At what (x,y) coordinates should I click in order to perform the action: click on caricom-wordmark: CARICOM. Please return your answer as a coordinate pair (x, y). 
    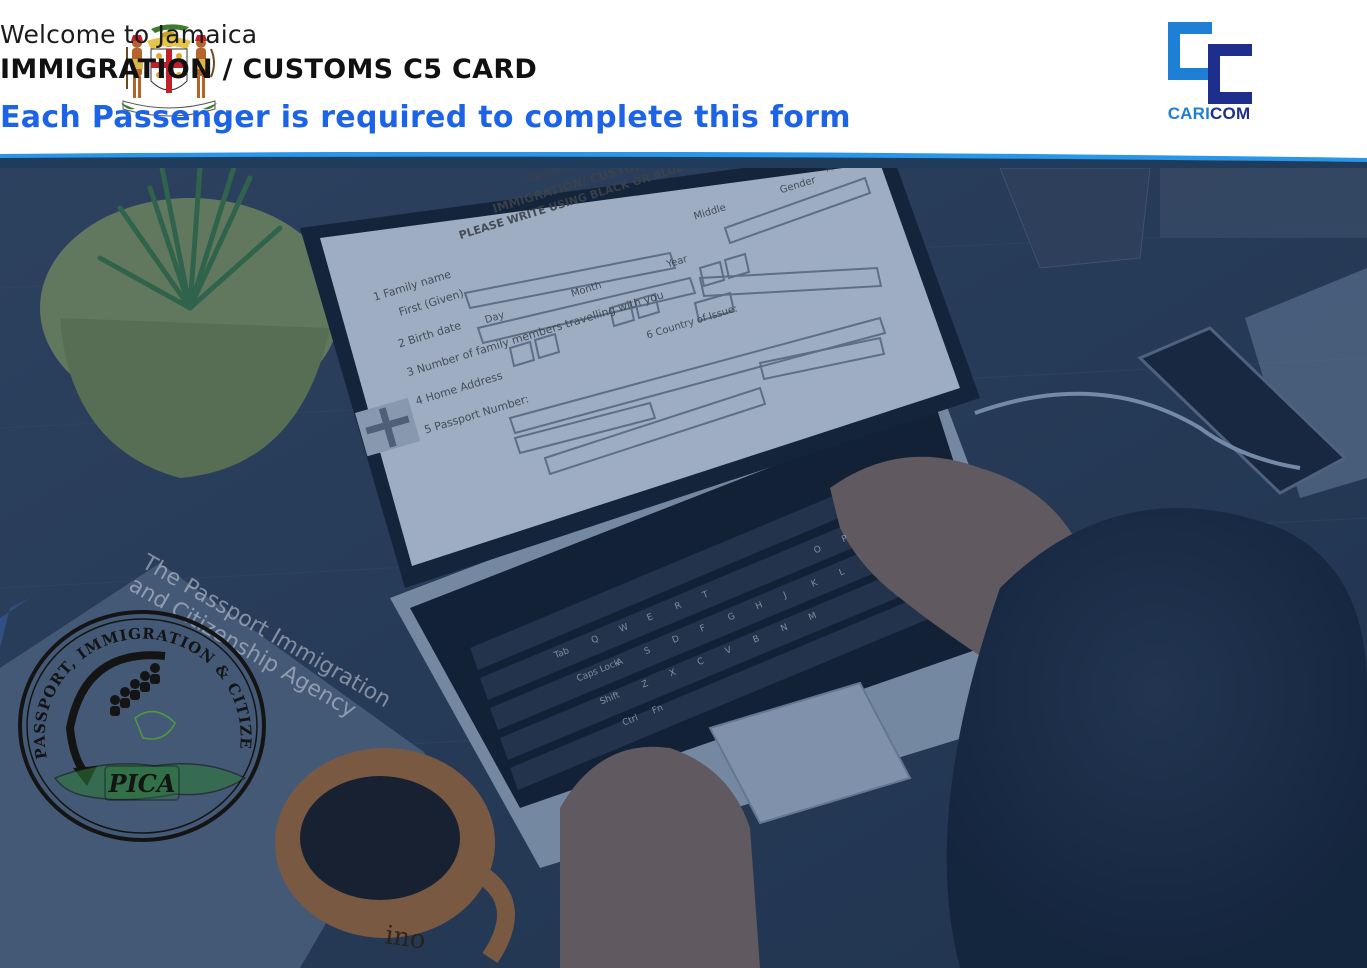
    Looking at the image, I should click on (1209, 113).